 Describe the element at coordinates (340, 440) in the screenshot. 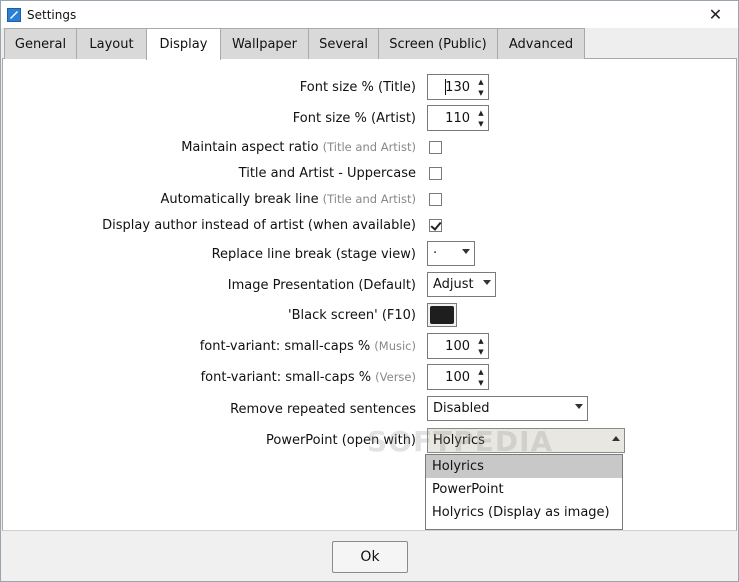

I see `powerpoint-label: PowerPoint (open with)` at that location.